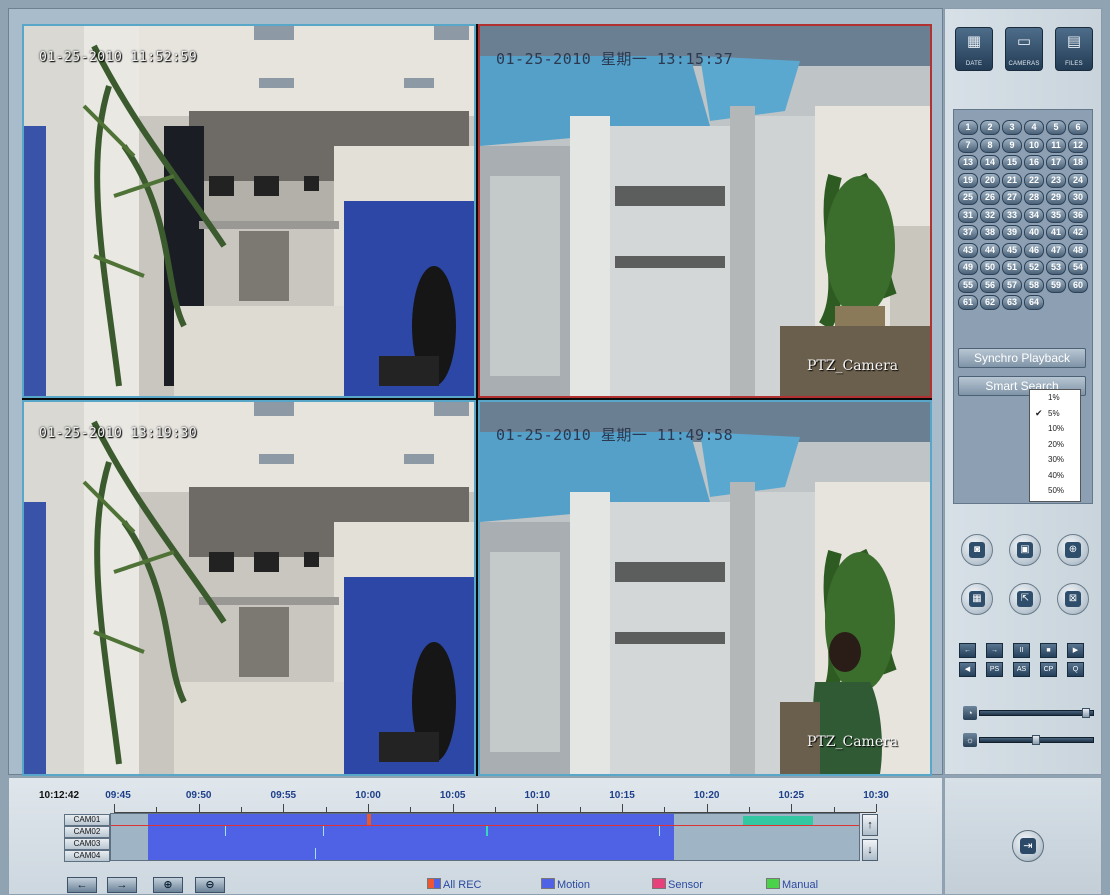  Describe the element at coordinates (1034, 162) in the screenshot. I see `channel-button-16: 16` at that location.